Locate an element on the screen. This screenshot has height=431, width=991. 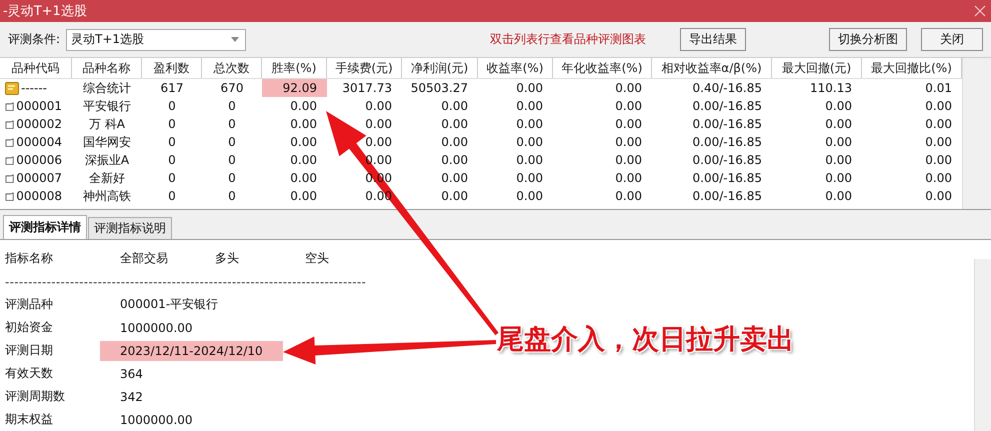
metric-label: 评测周期数 is located at coordinates (35, 396).